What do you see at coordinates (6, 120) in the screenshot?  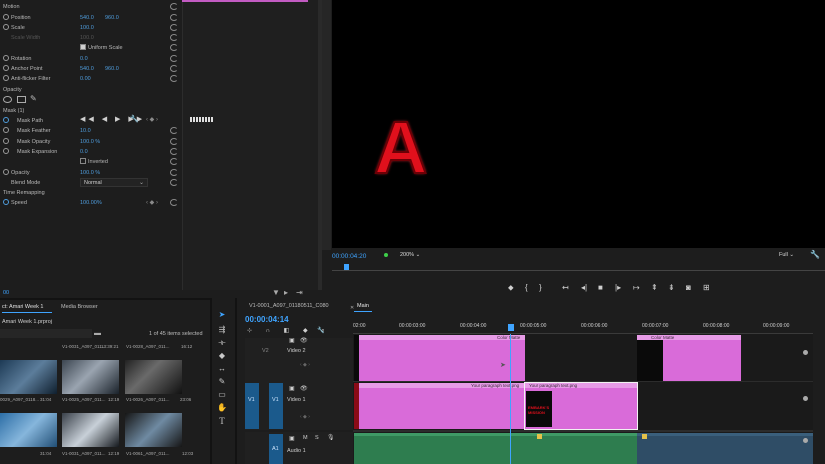 I see `mask-path-stopwatch-icon` at bounding box center [6, 120].